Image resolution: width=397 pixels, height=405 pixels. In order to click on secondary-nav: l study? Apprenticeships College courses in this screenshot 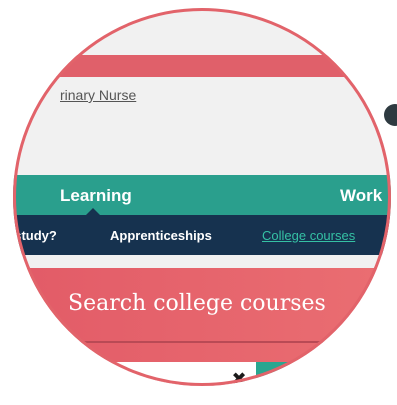, I will do `click(202, 235)`.